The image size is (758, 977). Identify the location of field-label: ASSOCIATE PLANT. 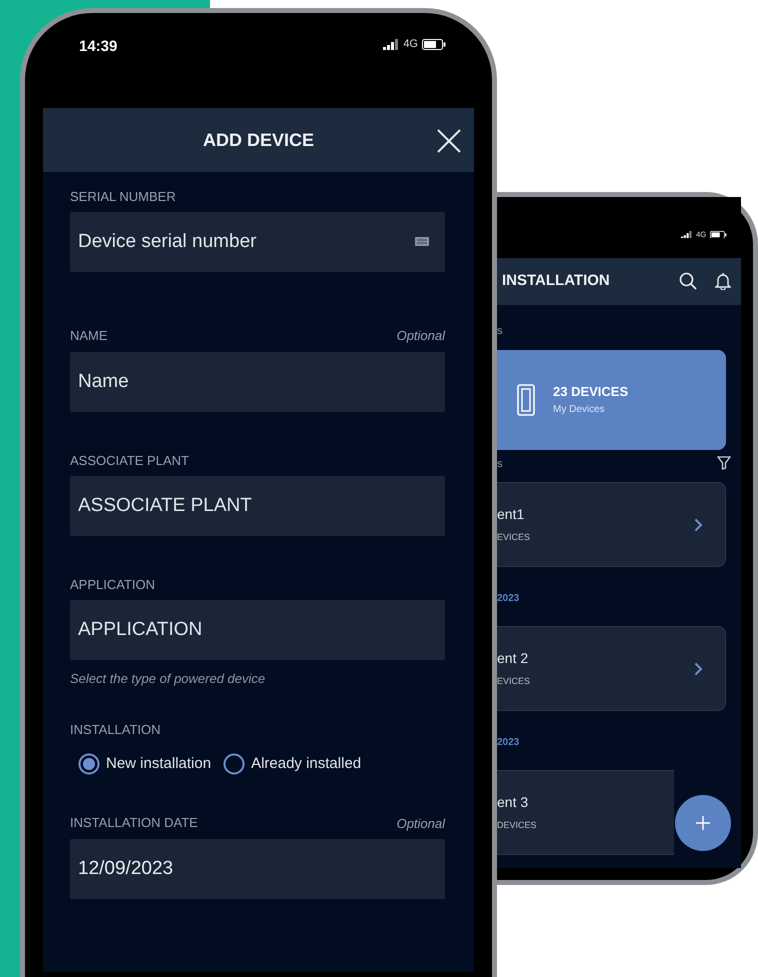
(129, 461).